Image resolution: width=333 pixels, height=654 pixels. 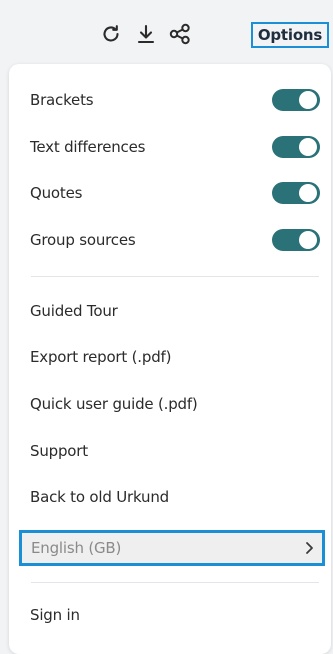 I want to click on menu-item-back-to-old-urkund: Back to old Urkund, so click(x=175, y=497).